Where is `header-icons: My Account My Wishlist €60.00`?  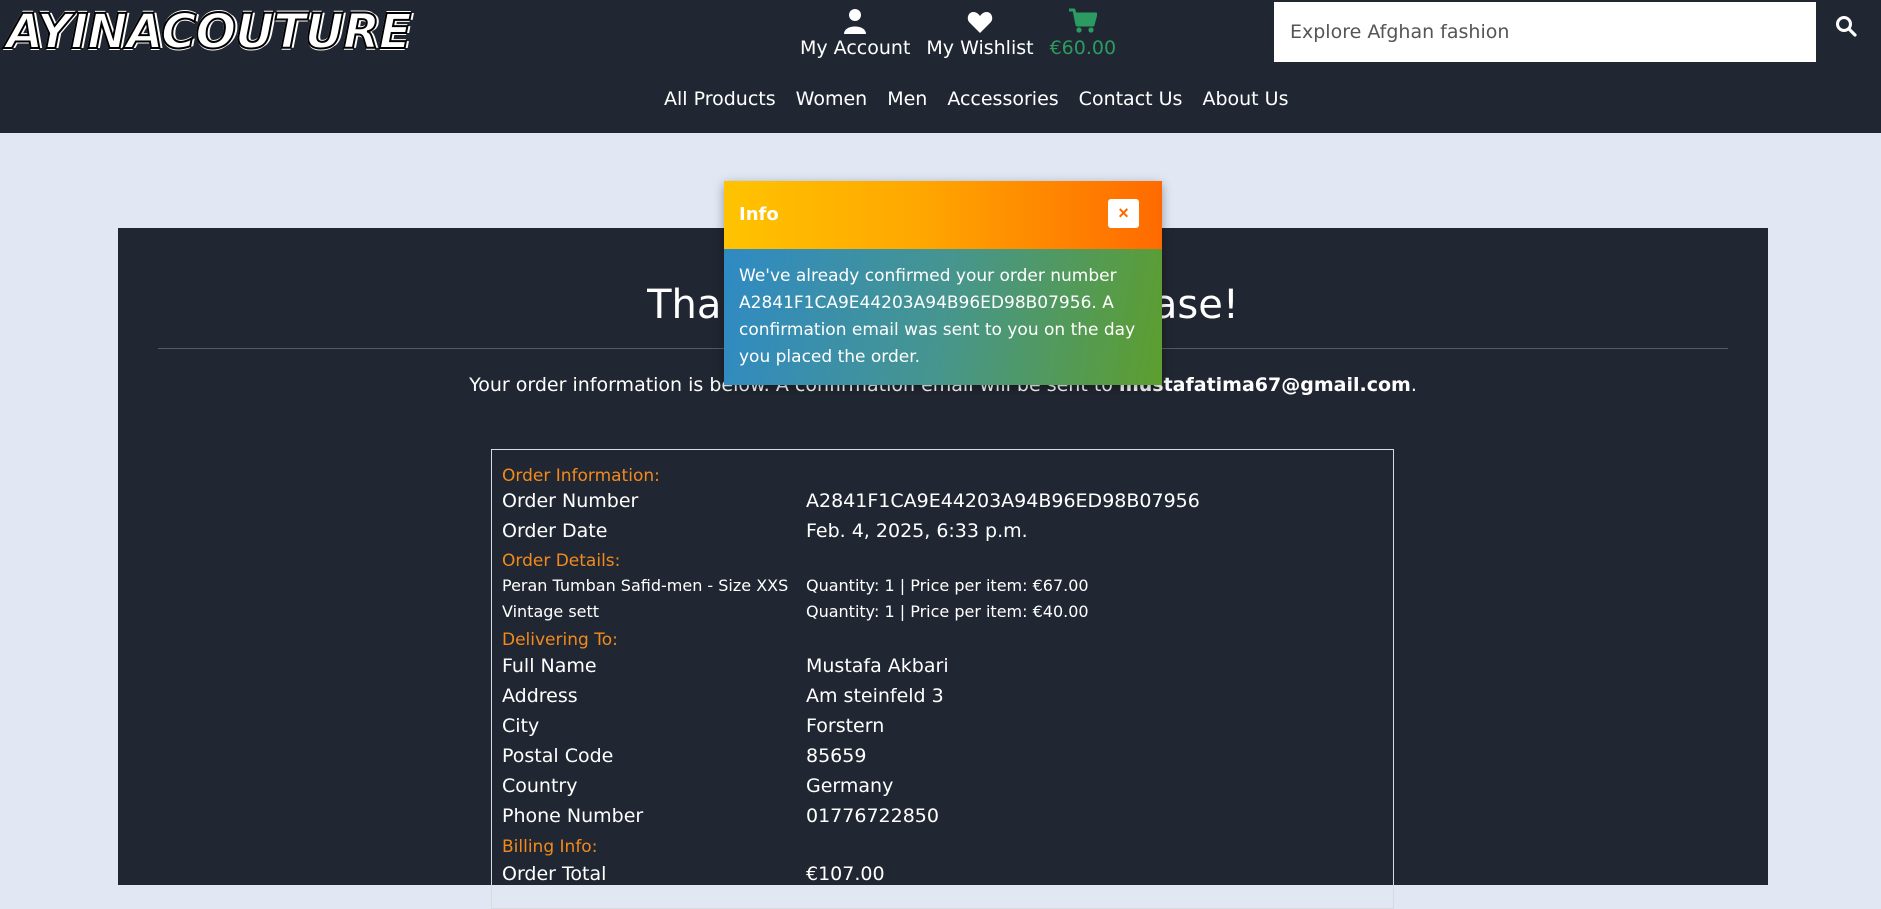 header-icons: My Account My Wishlist €60.00 is located at coordinates (958, 32).